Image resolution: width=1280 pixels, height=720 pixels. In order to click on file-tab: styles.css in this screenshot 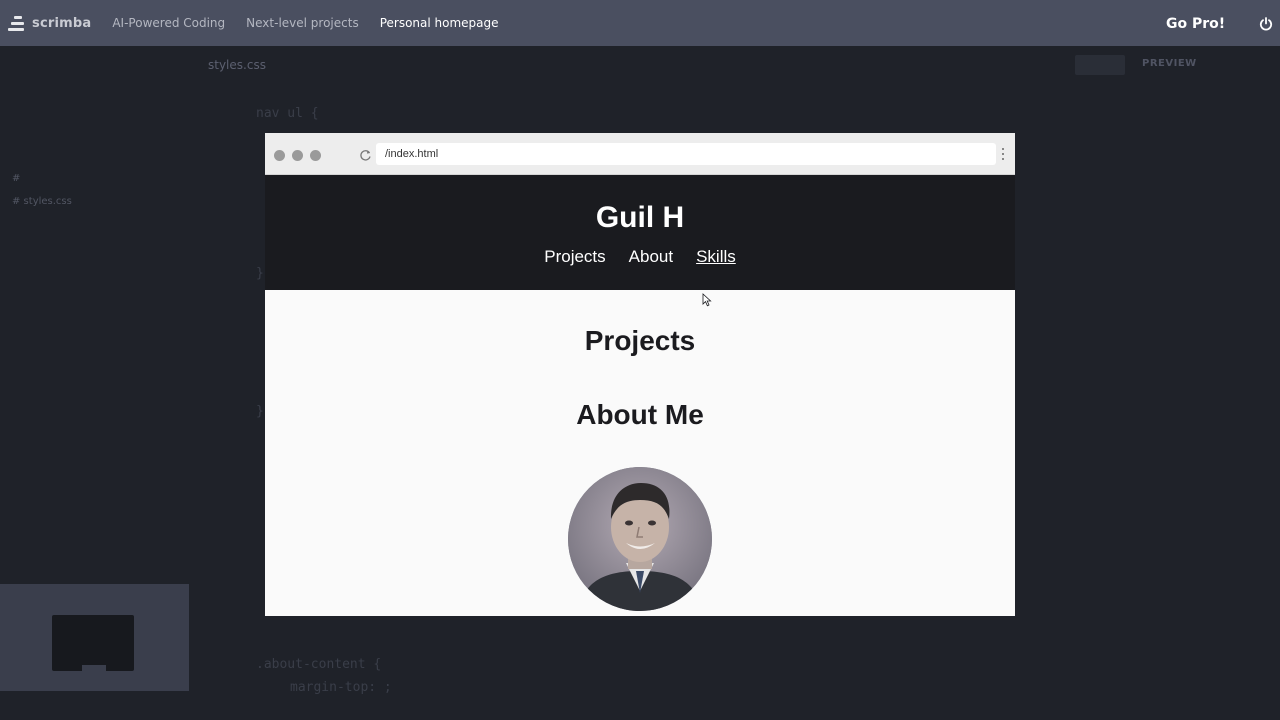, I will do `click(237, 65)`.